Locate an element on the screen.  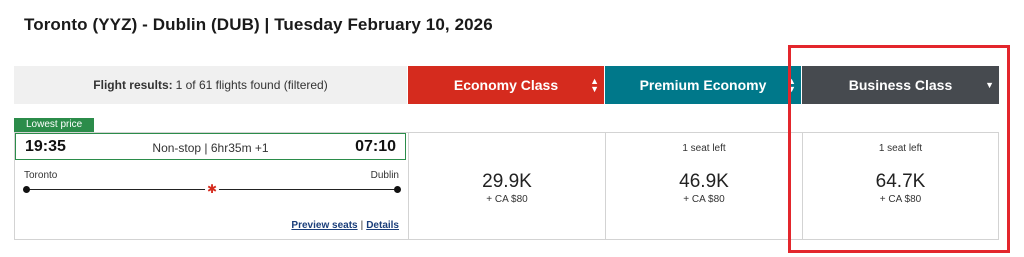
flight-times-box: 19:35 Non-stop | 6hr35m +1 07:10 is located at coordinates (210, 146).